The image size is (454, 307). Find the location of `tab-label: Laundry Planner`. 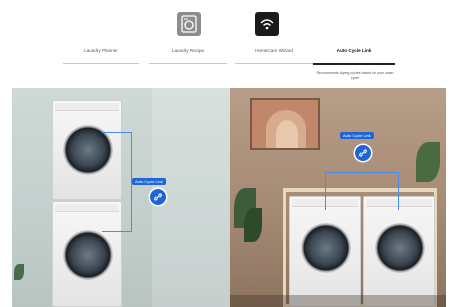

tab-label: Laundry Planner is located at coordinates (101, 50).